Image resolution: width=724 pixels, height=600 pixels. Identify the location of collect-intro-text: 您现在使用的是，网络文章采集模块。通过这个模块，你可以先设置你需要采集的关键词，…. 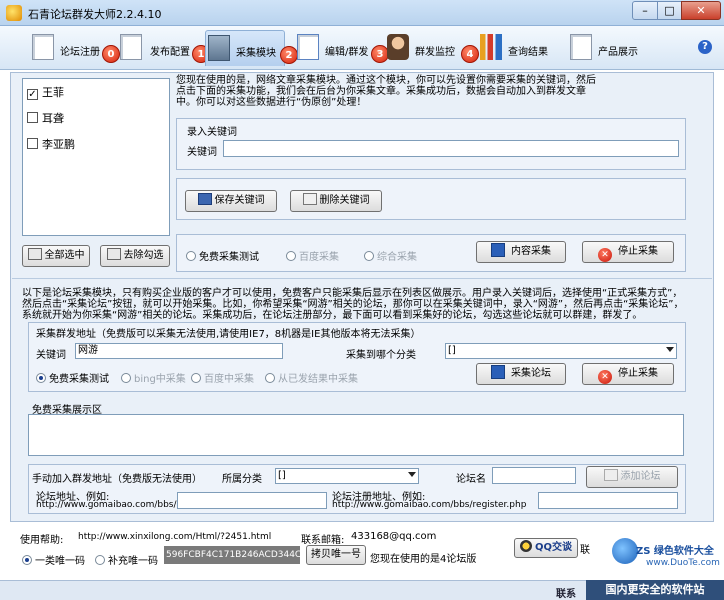
(386, 91).